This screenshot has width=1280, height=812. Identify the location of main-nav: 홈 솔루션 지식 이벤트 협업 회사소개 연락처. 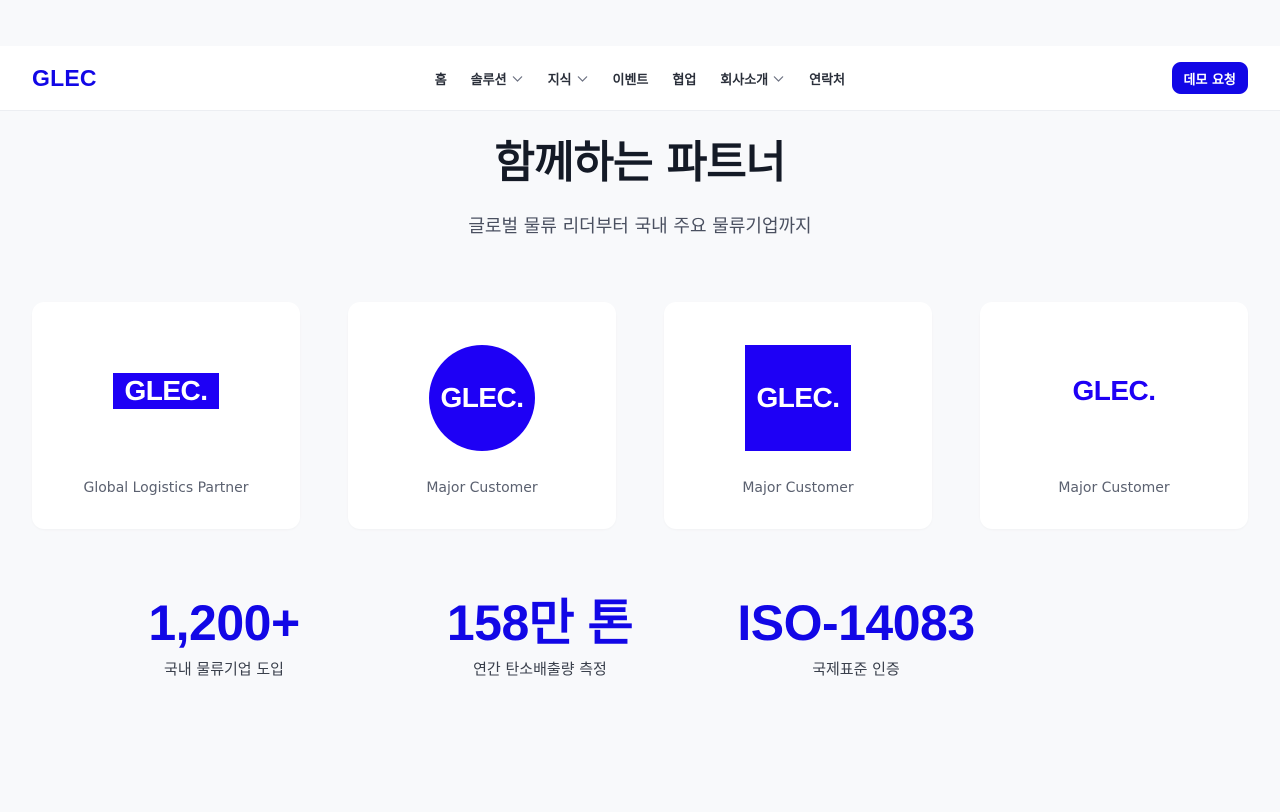
(640, 78).